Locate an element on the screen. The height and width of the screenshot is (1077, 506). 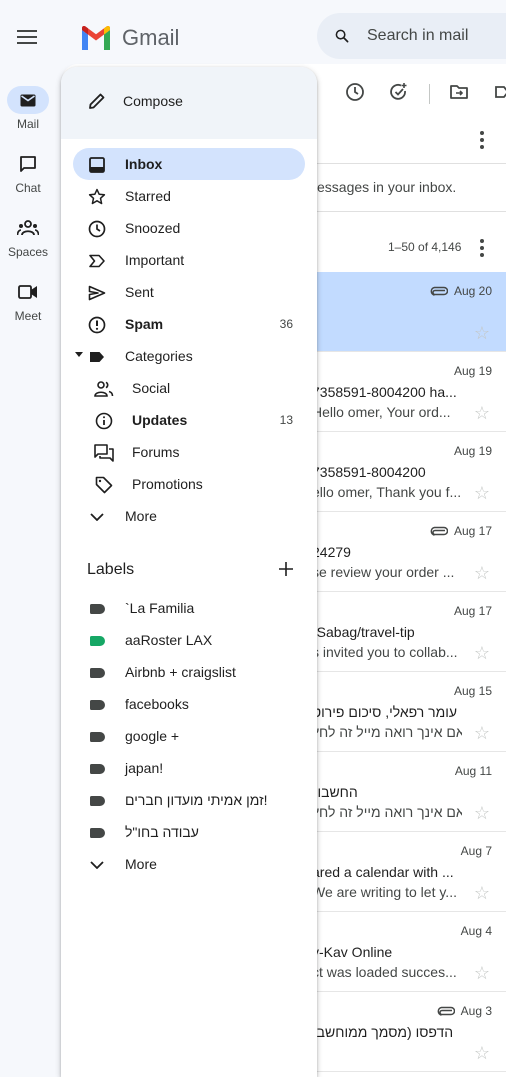
nav-item-promotions: Promotions is located at coordinates (189, 484).